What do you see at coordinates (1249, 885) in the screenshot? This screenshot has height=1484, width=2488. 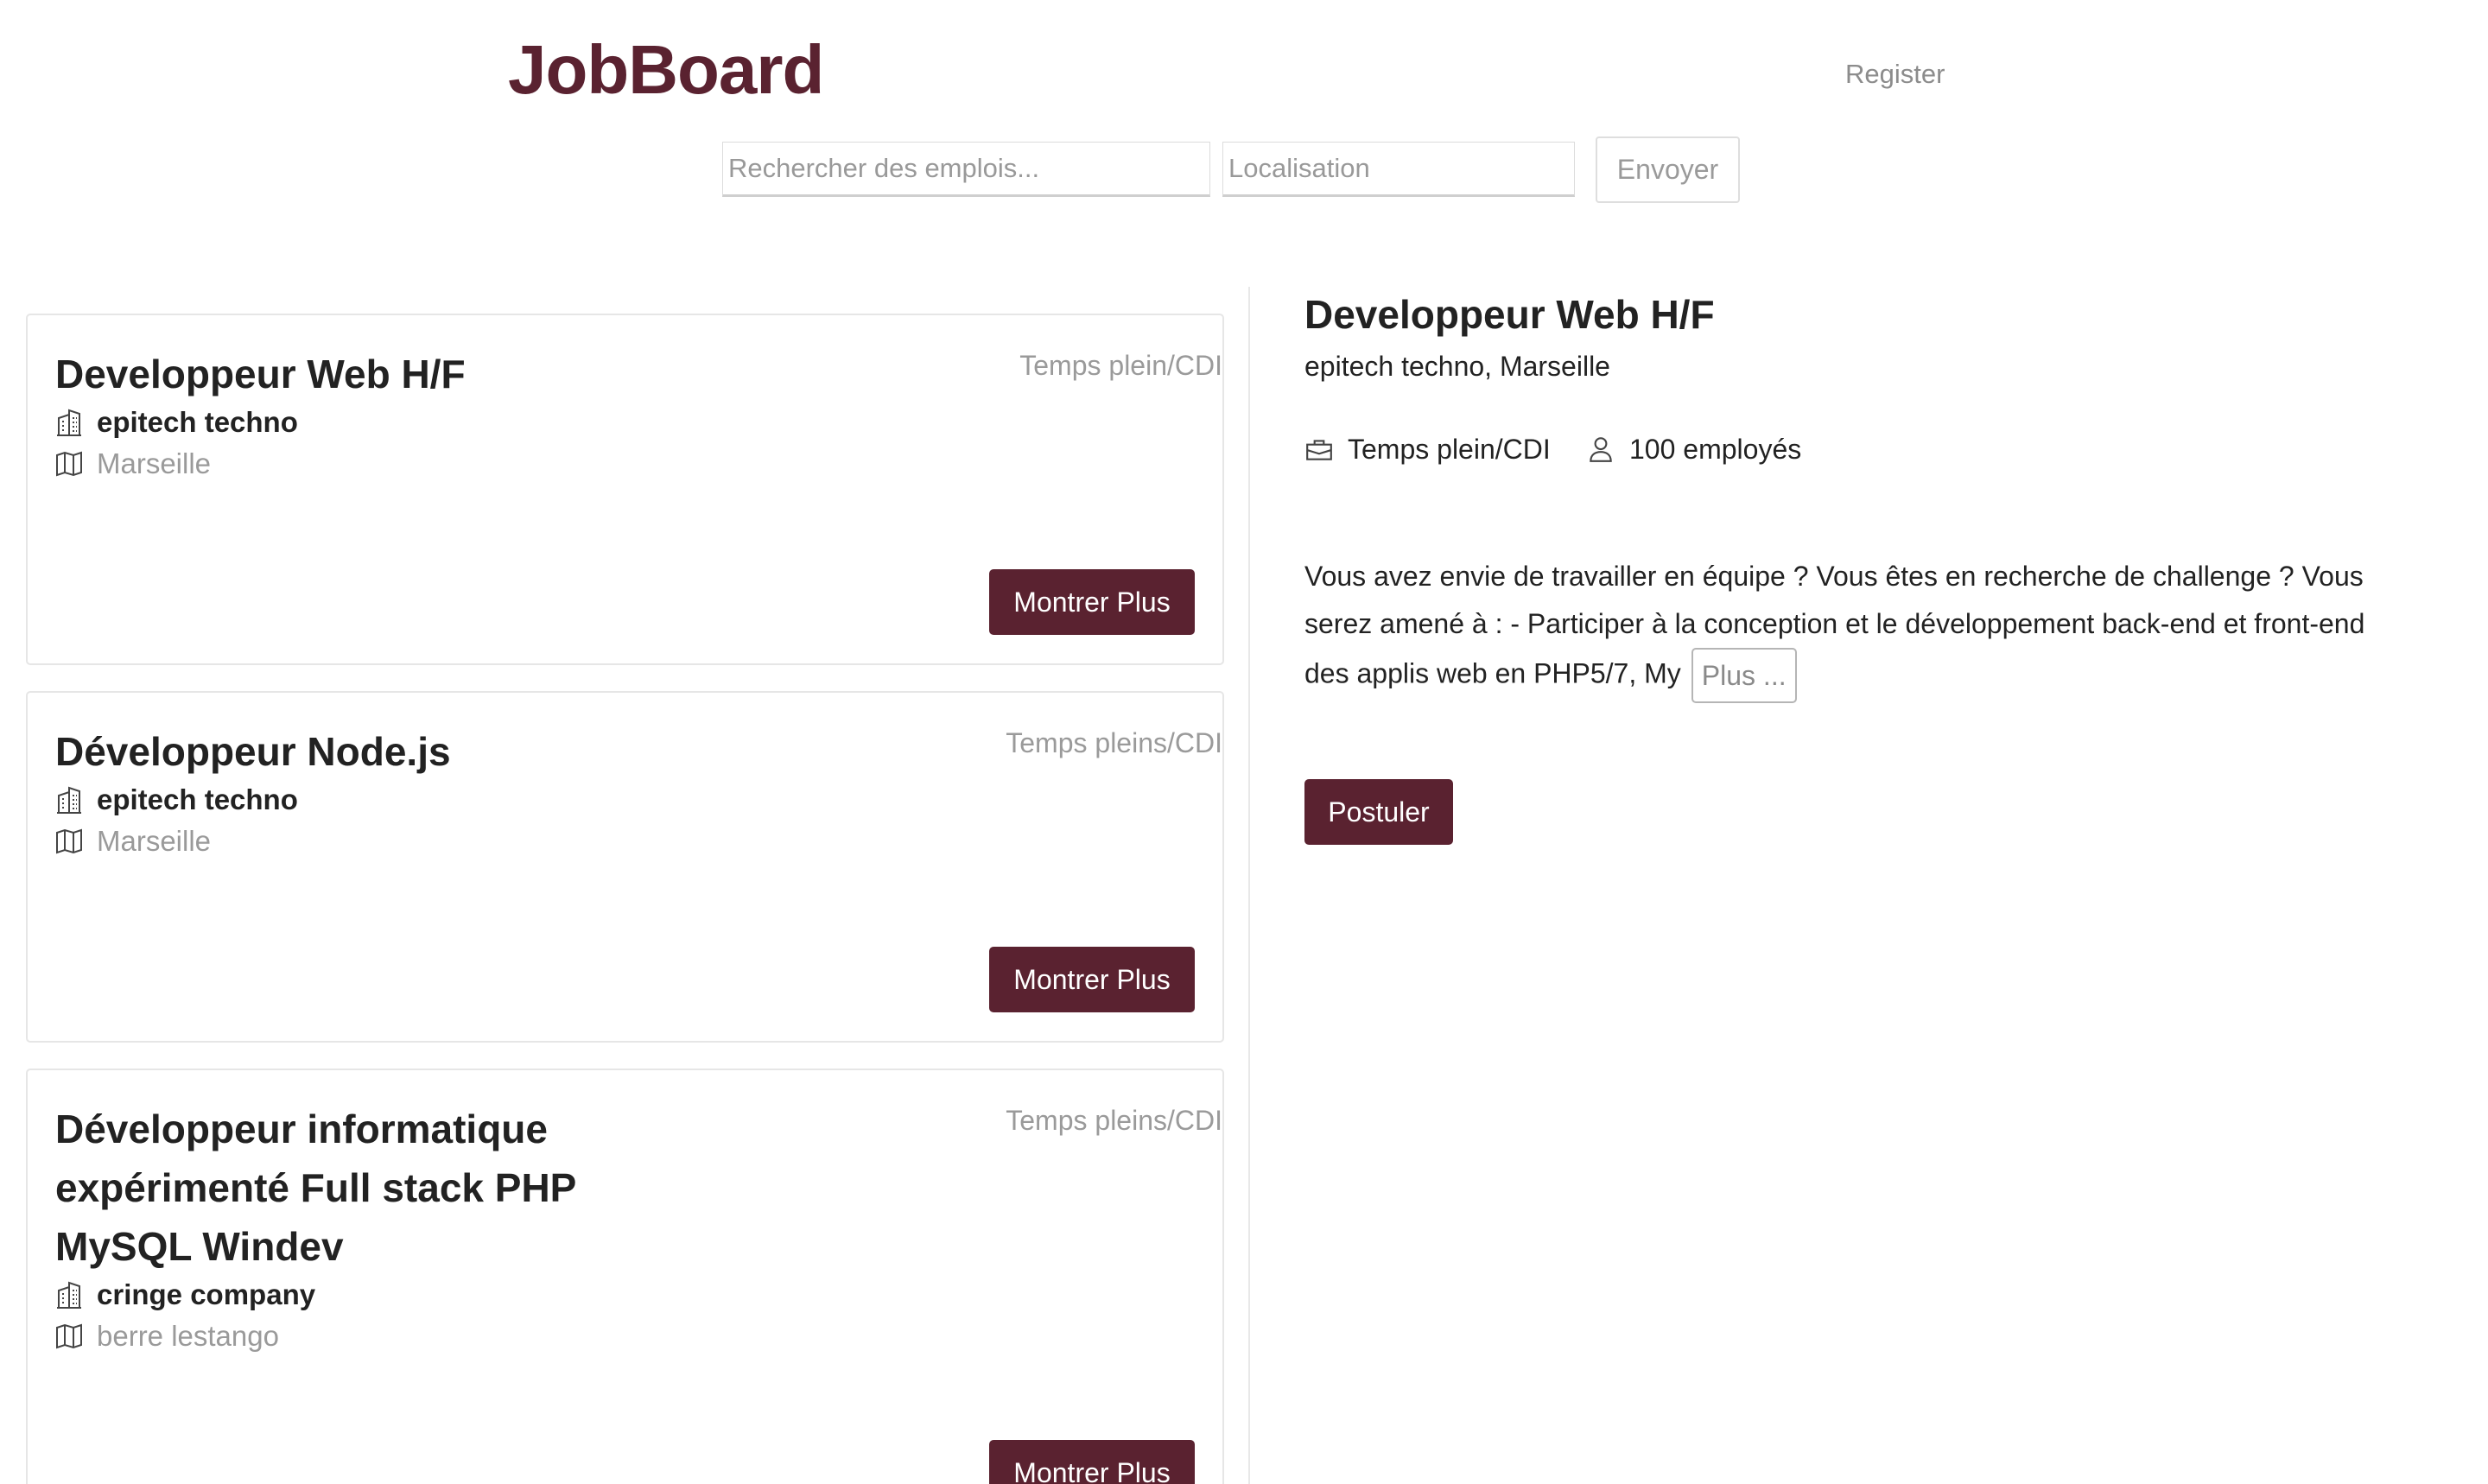 I see `column-divider` at bounding box center [1249, 885].